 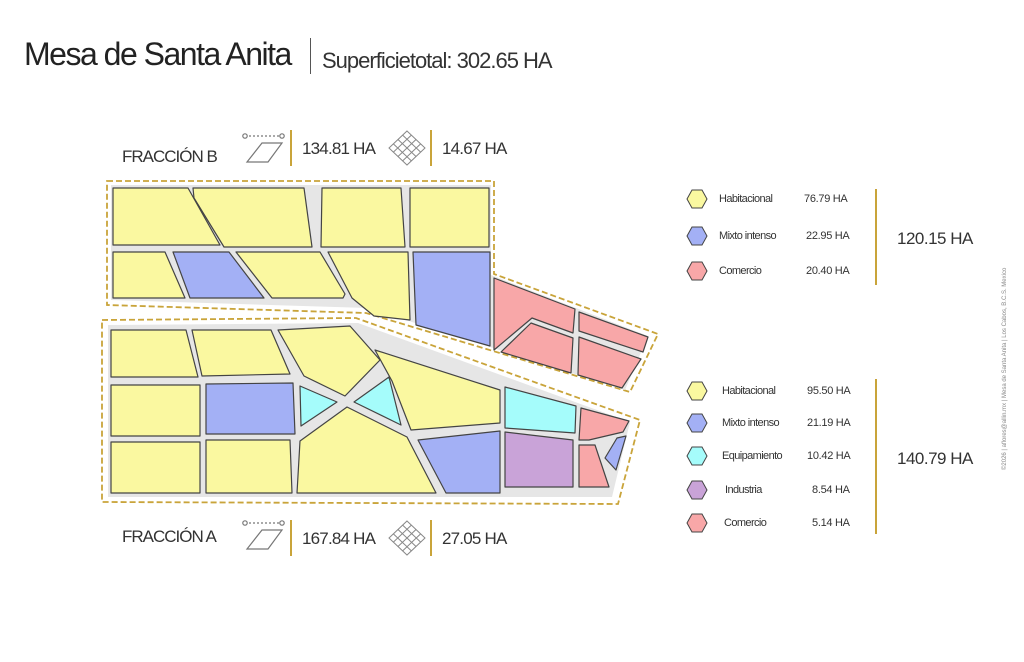 What do you see at coordinates (752, 456) in the screenshot?
I see `legend-a-label-equipamiento: Equipamiento` at bounding box center [752, 456].